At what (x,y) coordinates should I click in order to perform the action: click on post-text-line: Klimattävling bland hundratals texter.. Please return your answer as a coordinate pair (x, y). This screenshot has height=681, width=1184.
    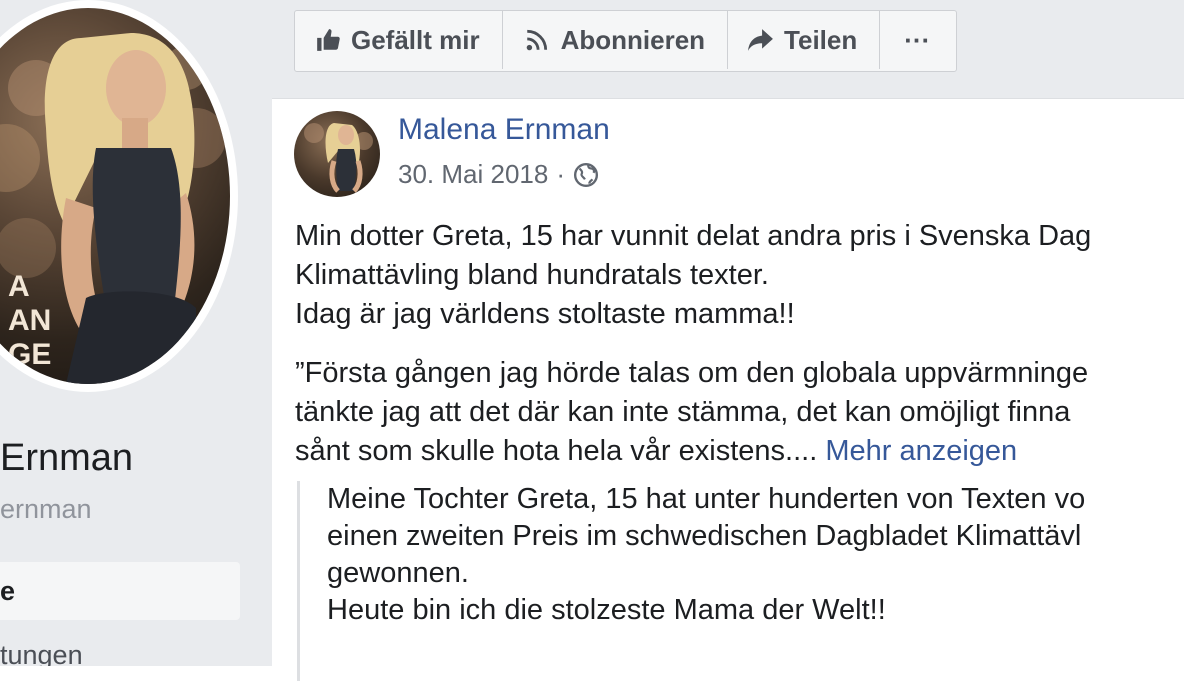
    Looking at the image, I should click on (532, 275).